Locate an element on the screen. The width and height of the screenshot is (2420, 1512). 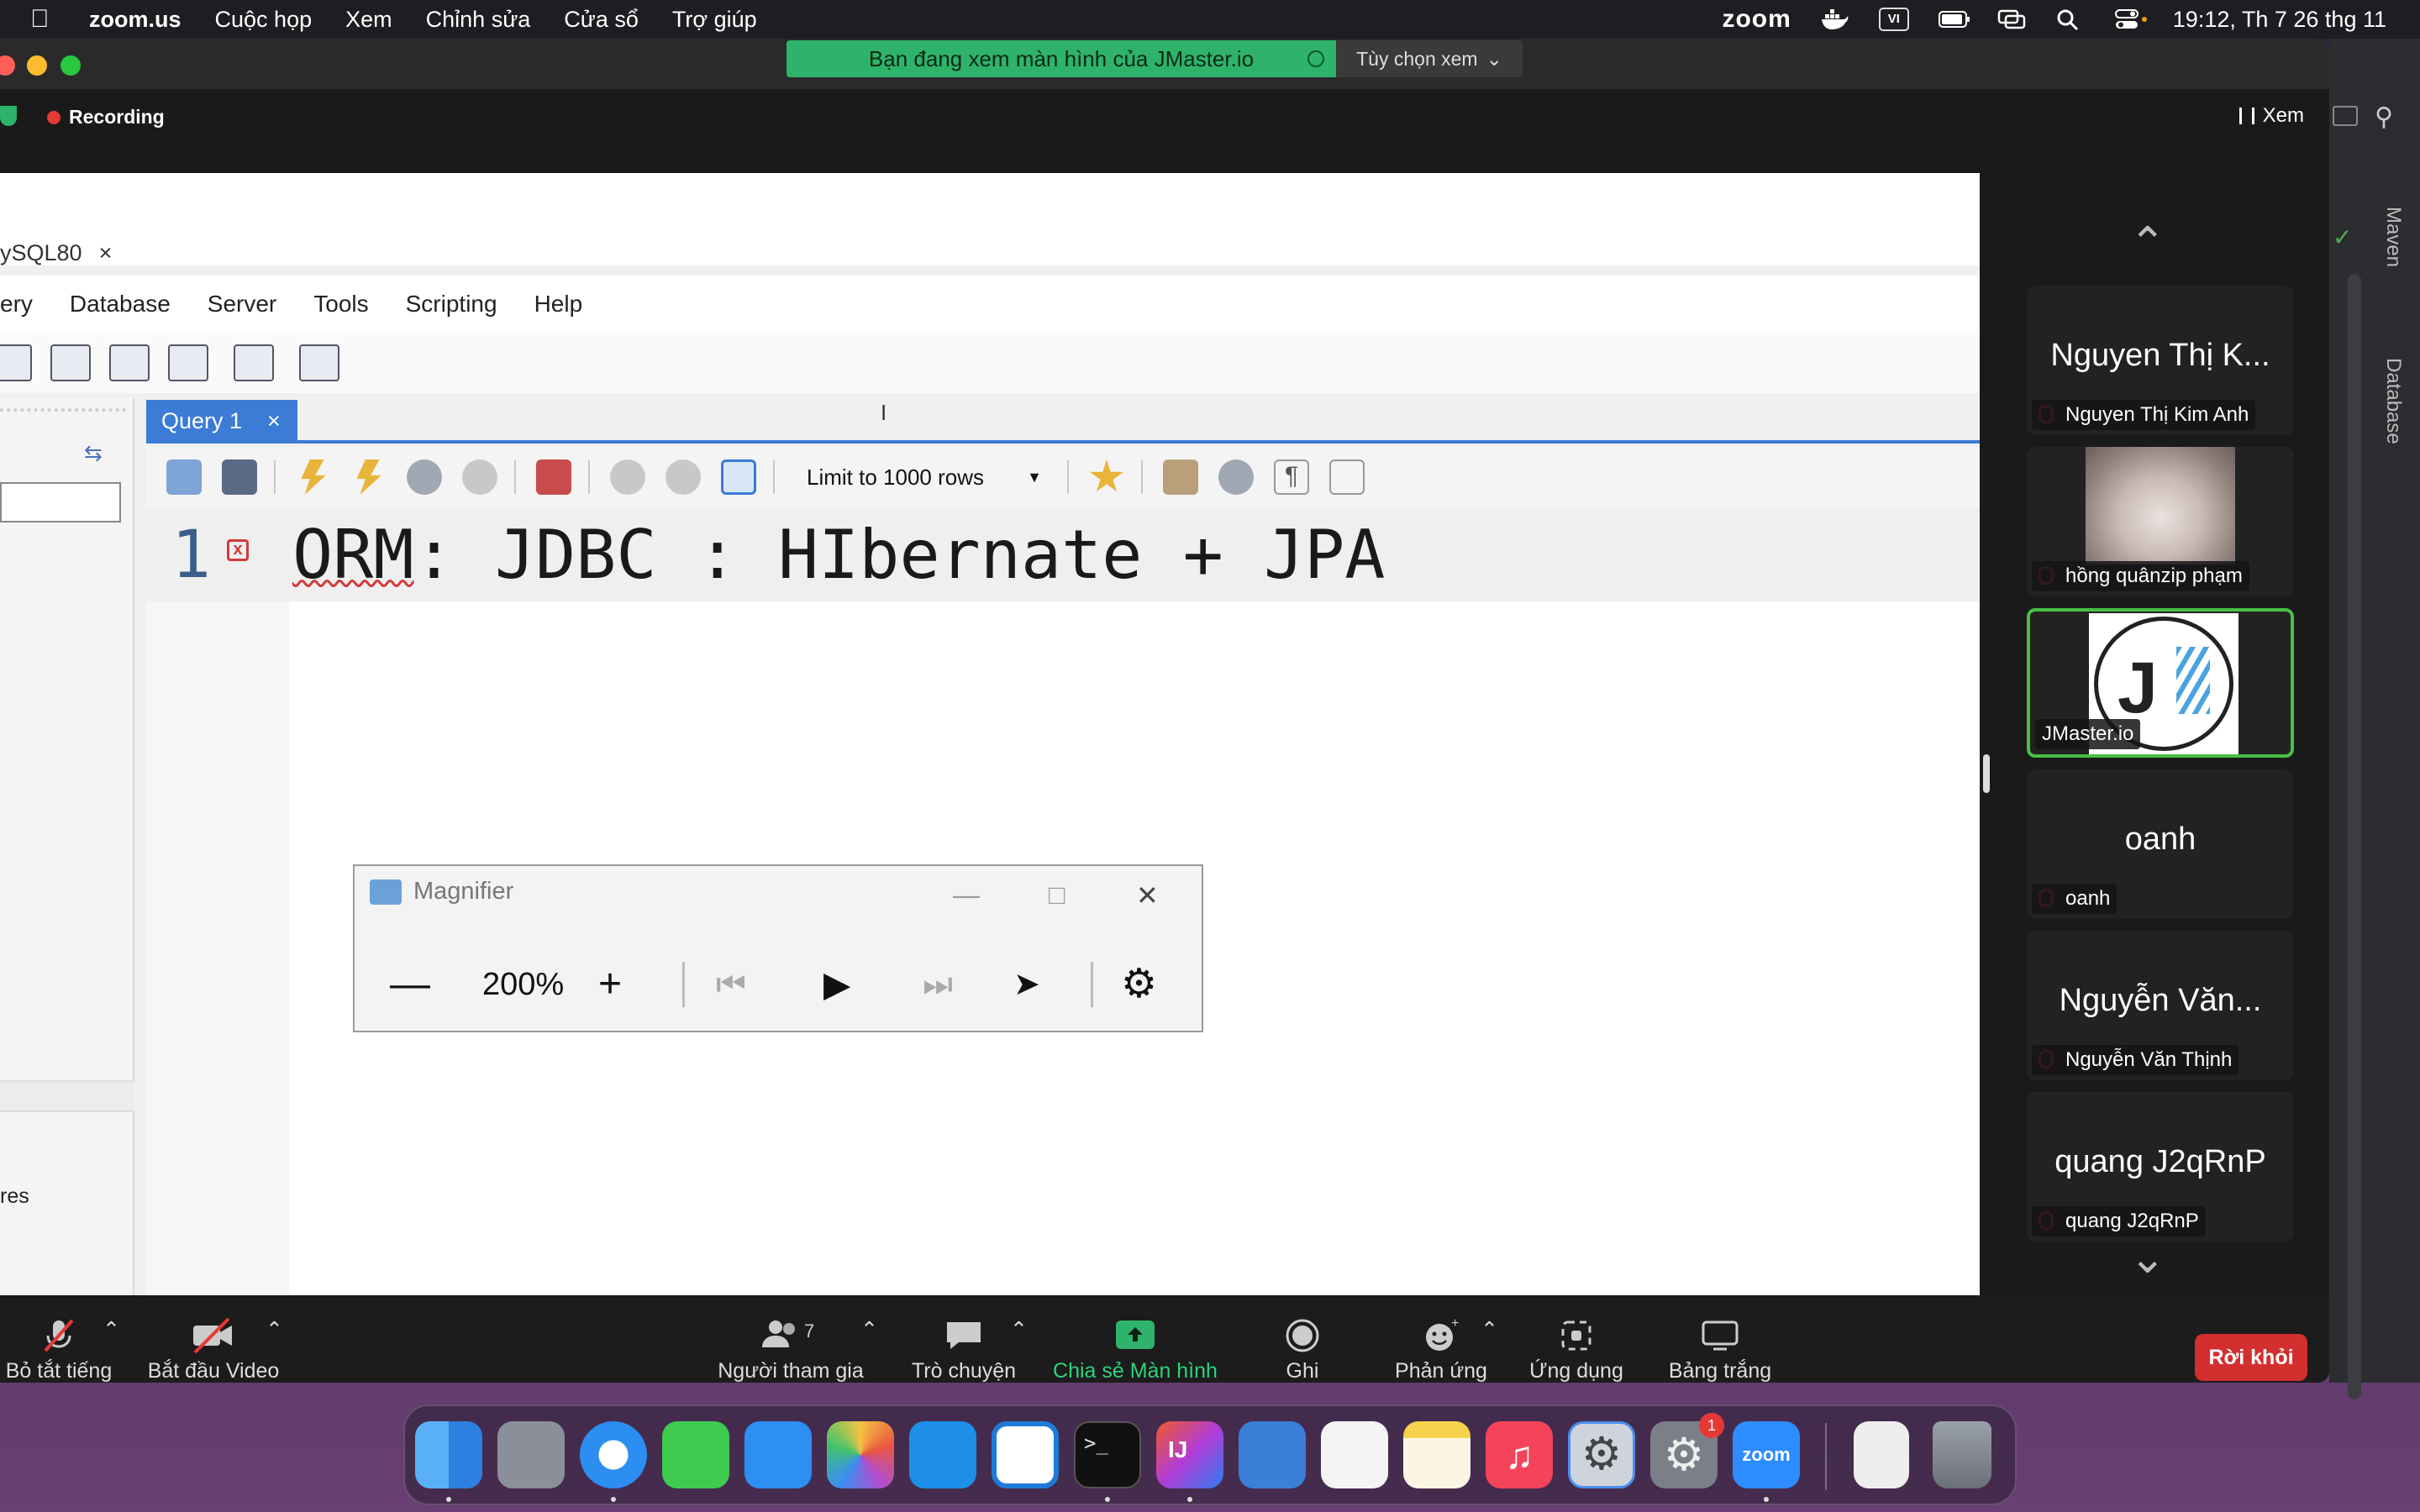
view-mode-button: Xem is located at coordinates (2271, 116).